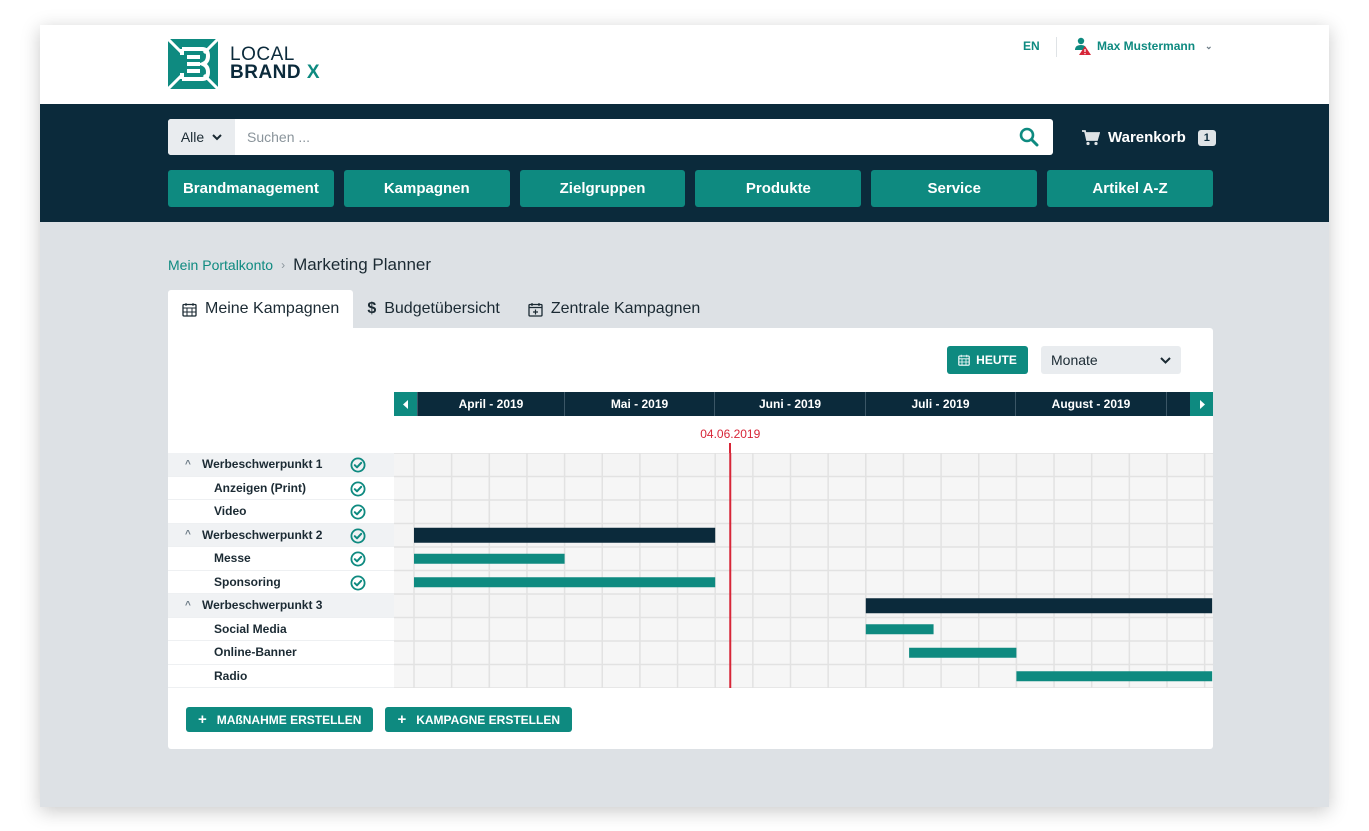 The image size is (1369, 831). I want to click on user-name: Max Mustermann, so click(1146, 46).